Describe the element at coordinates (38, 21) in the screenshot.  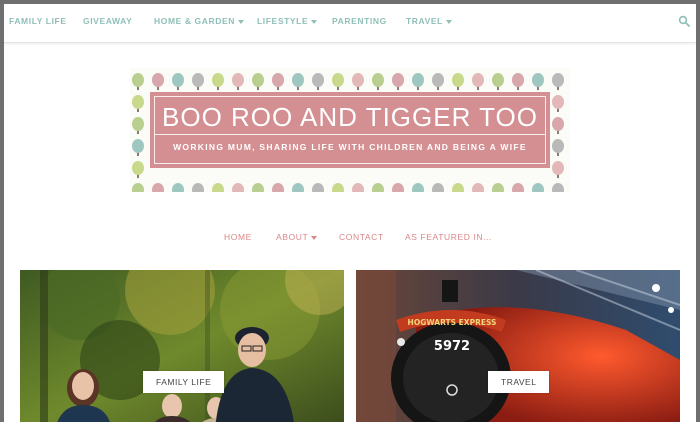
I see `nav-family-life: FAMILY LIFE` at that location.